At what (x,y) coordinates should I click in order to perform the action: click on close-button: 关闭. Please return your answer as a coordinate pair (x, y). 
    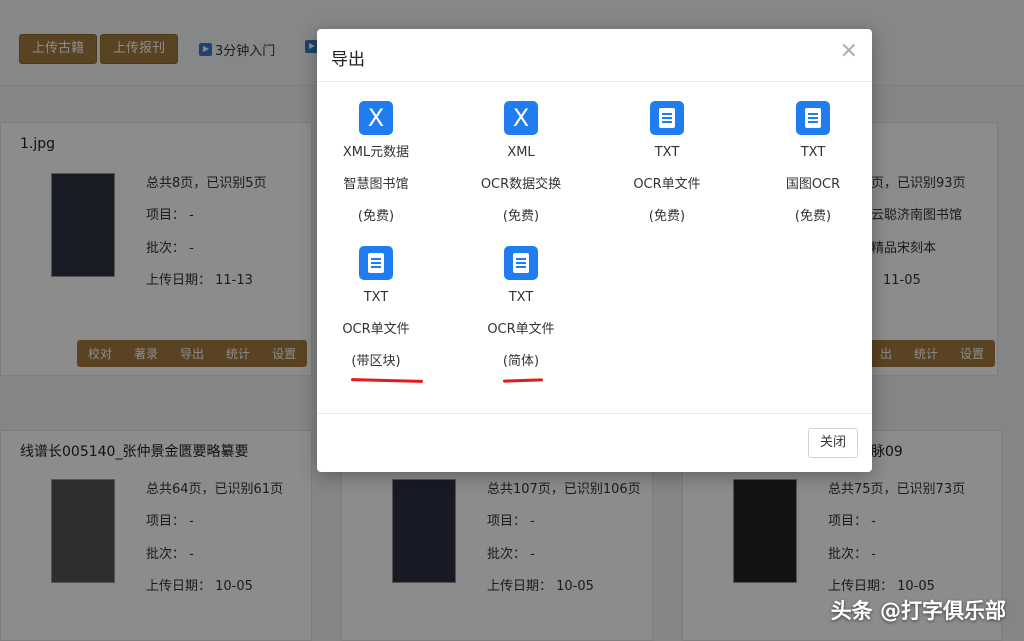
    Looking at the image, I should click on (833, 443).